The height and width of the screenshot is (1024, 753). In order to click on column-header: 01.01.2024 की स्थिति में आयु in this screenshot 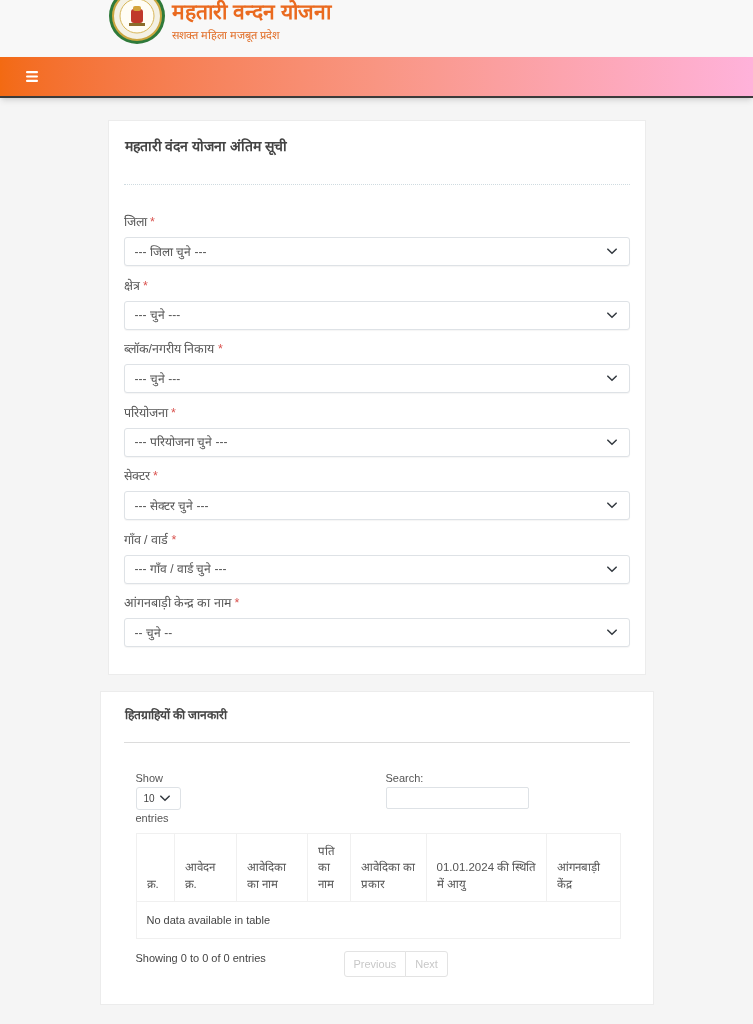, I will do `click(486, 867)`.